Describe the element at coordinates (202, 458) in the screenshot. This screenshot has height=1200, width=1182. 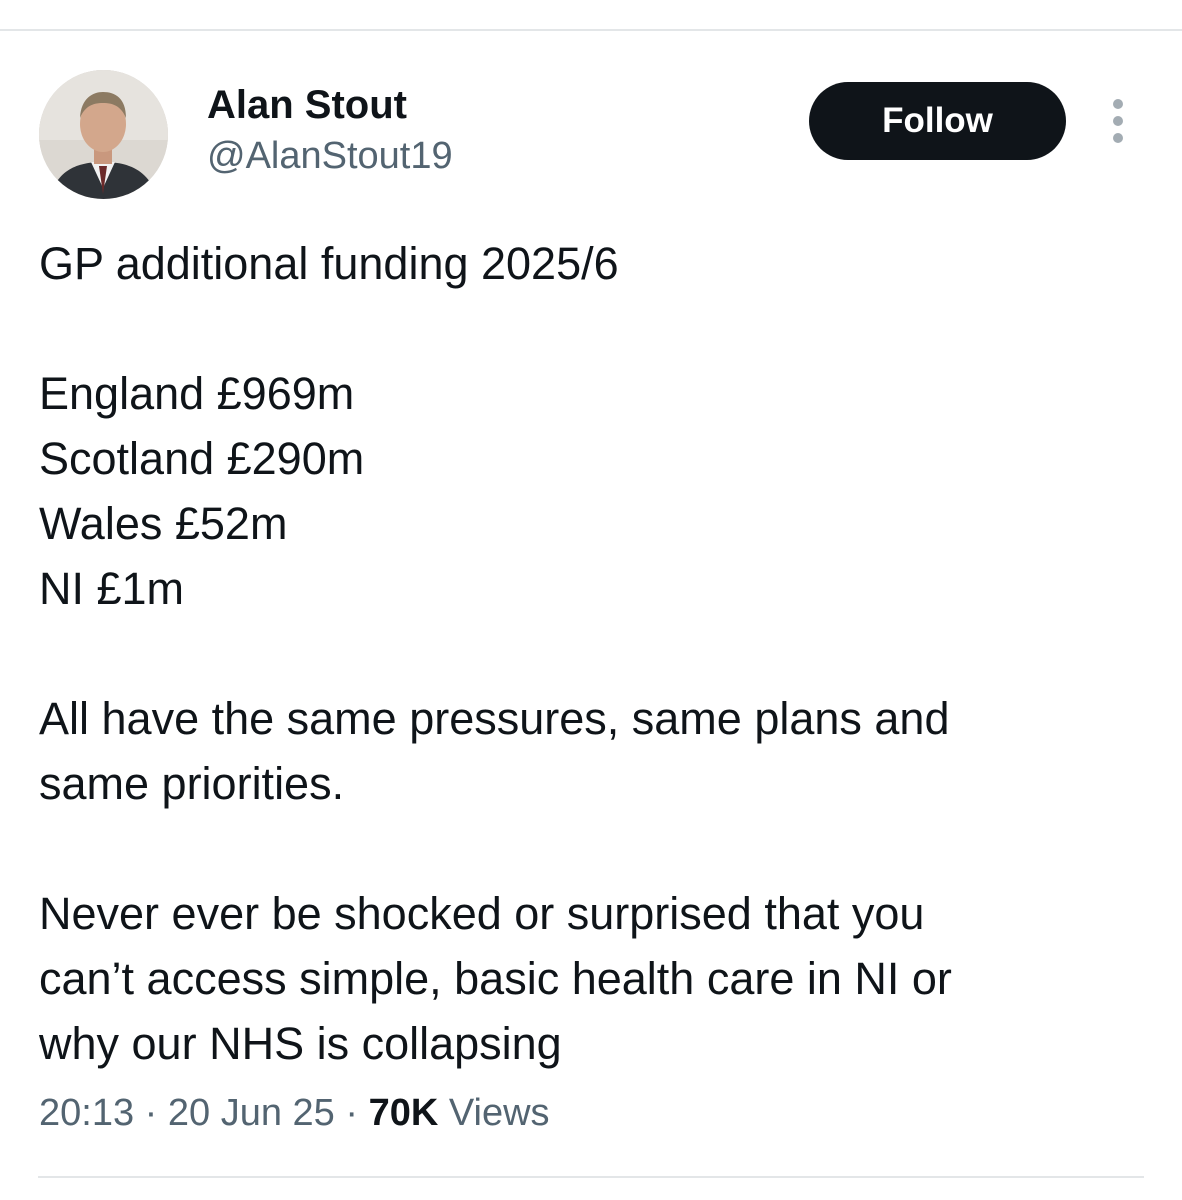
I see `tweet-line: Scotland £290m` at that location.